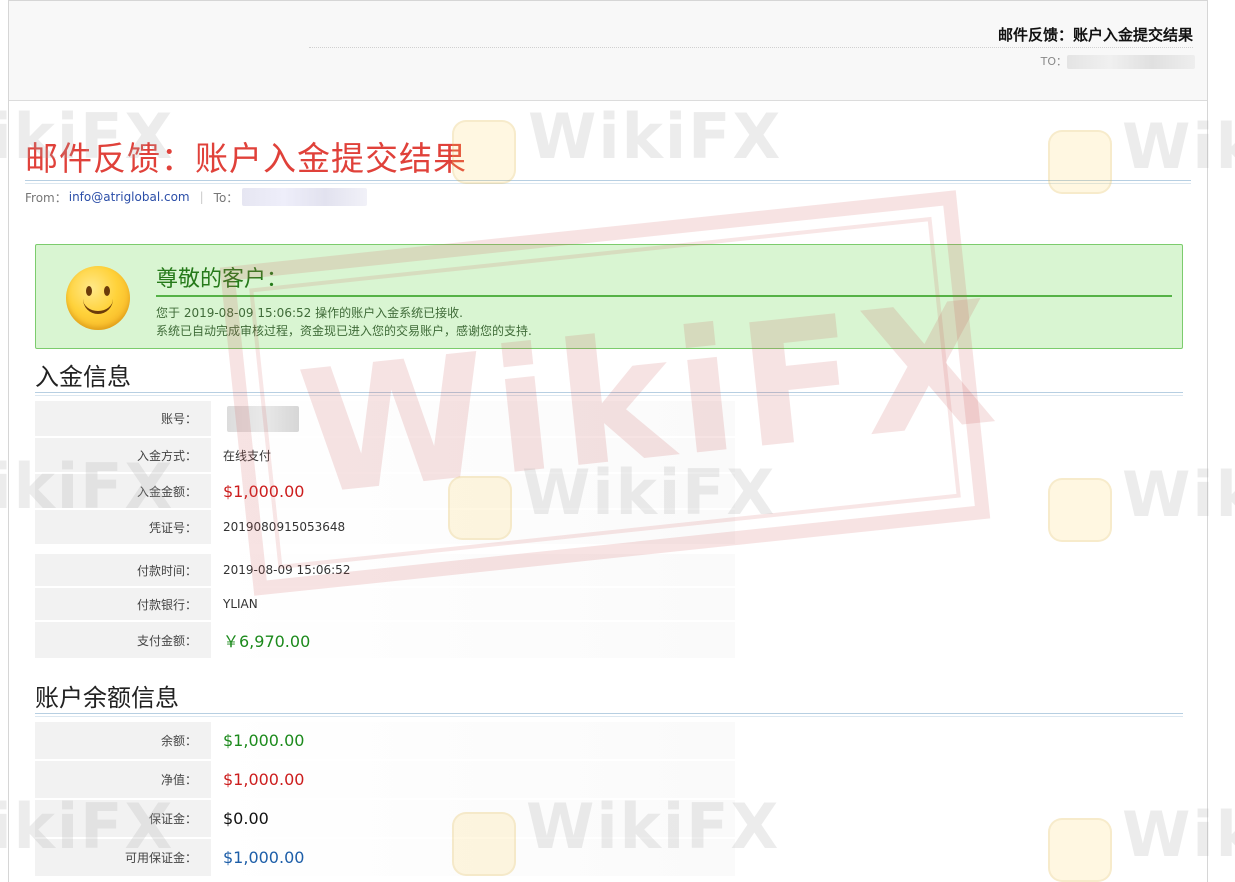 This screenshot has width=1235, height=882. I want to click on row-label: 付款时间：, so click(123, 570).